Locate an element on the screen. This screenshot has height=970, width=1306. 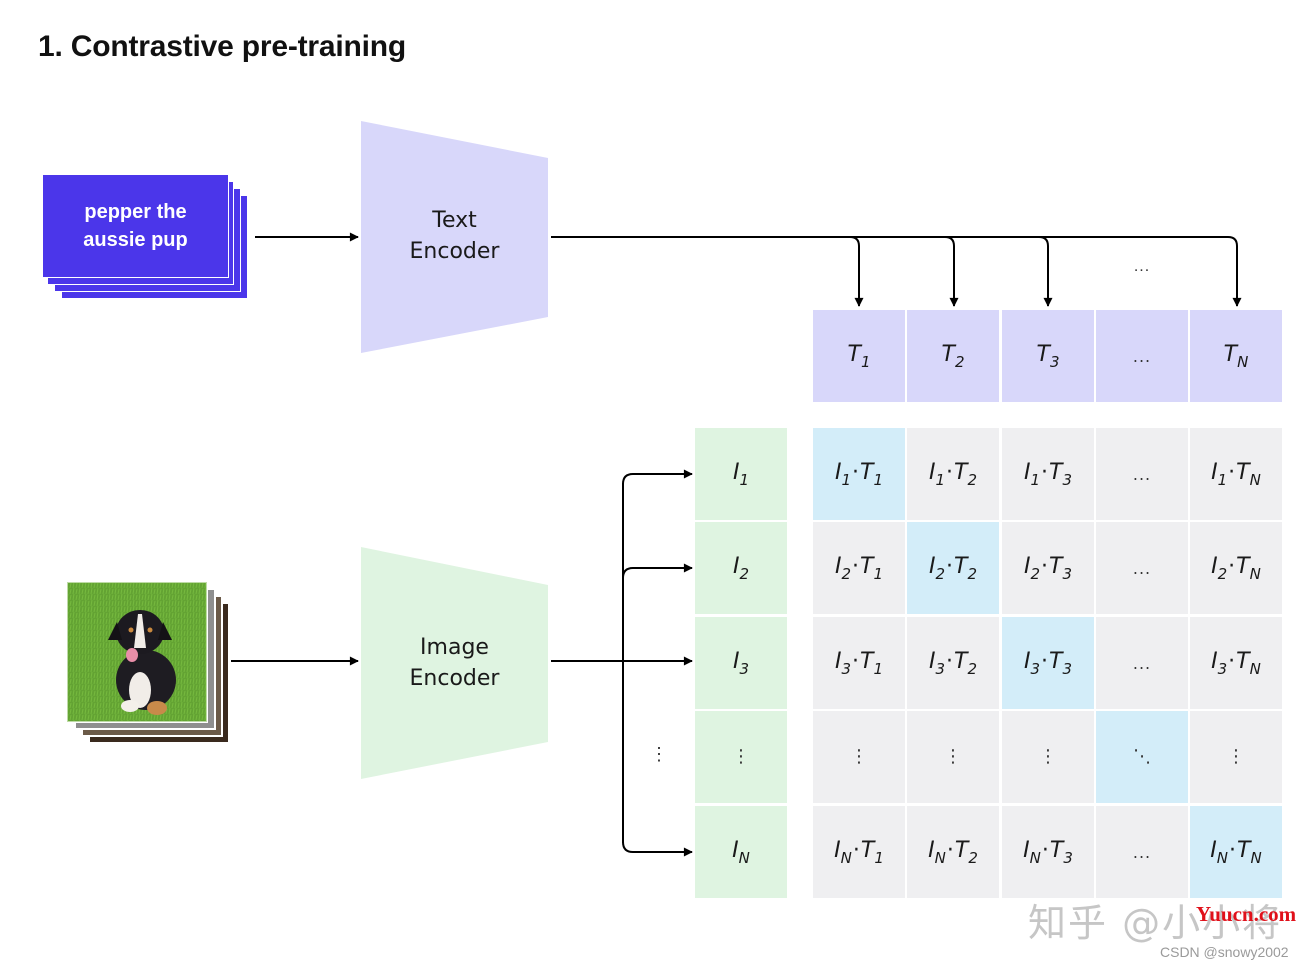
image-bus-ellipsis: ⋮ is located at coordinates (659, 754).